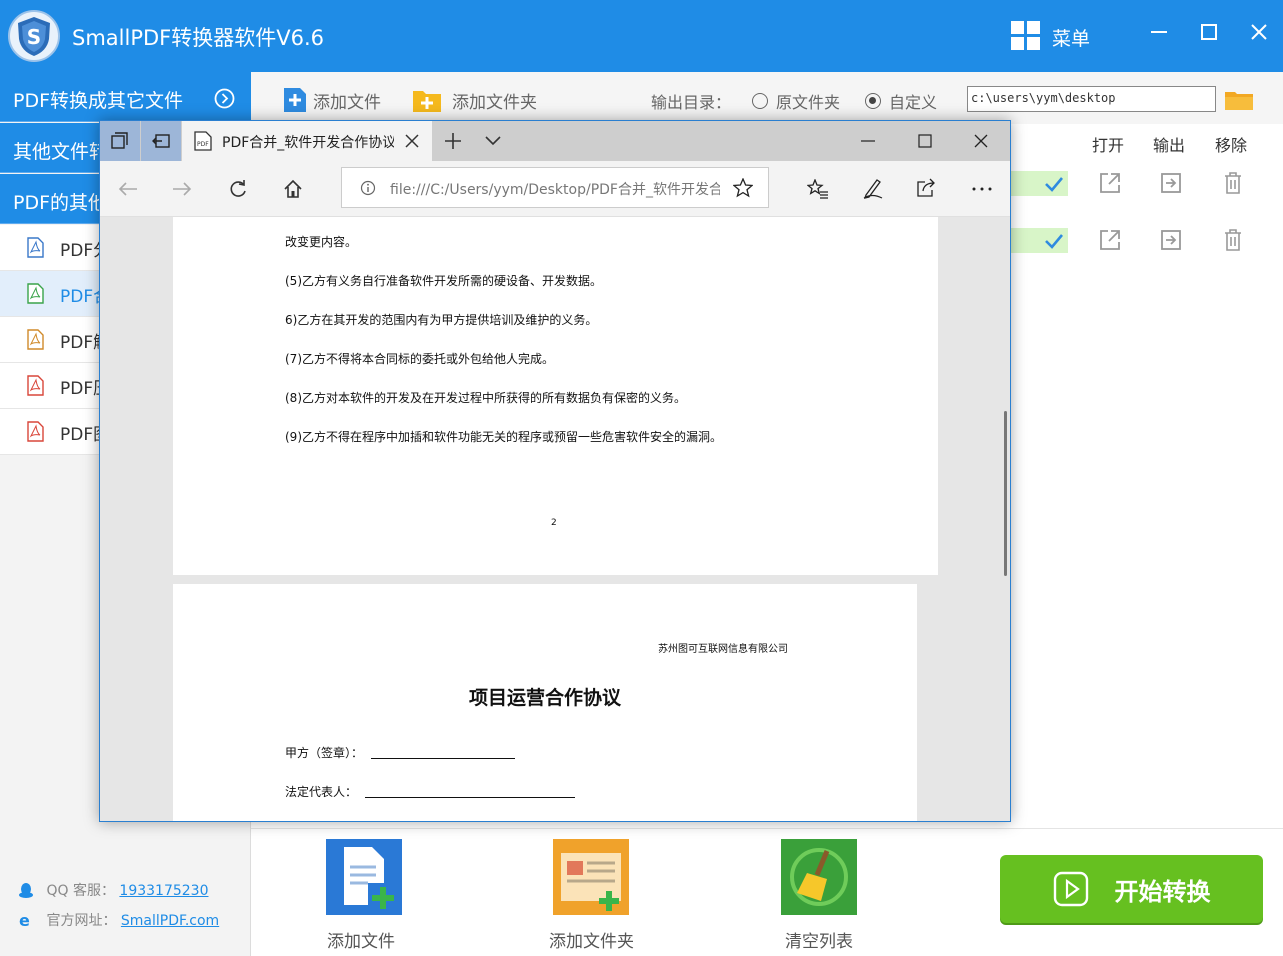 The image size is (1283, 956). Describe the element at coordinates (441, 320) in the screenshot. I see `contract-line: 6)乙方在其开发的范围内有为甲方提供培训及维护的义务。` at that location.